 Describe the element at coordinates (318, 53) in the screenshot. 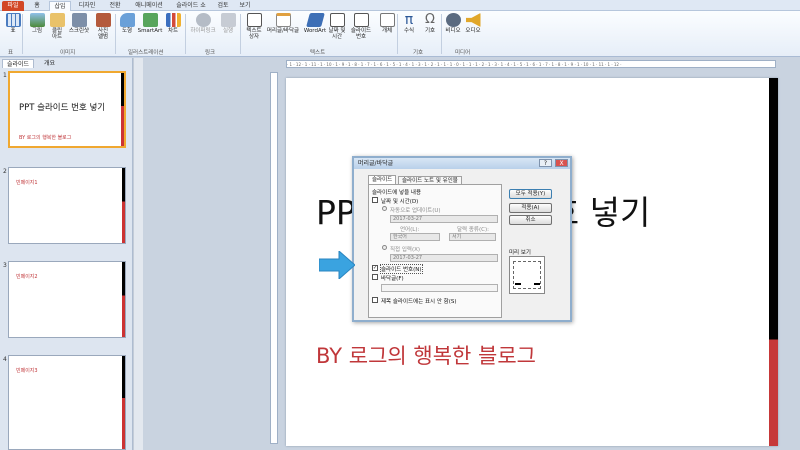

I see `group-label-text: 텍스트` at that location.